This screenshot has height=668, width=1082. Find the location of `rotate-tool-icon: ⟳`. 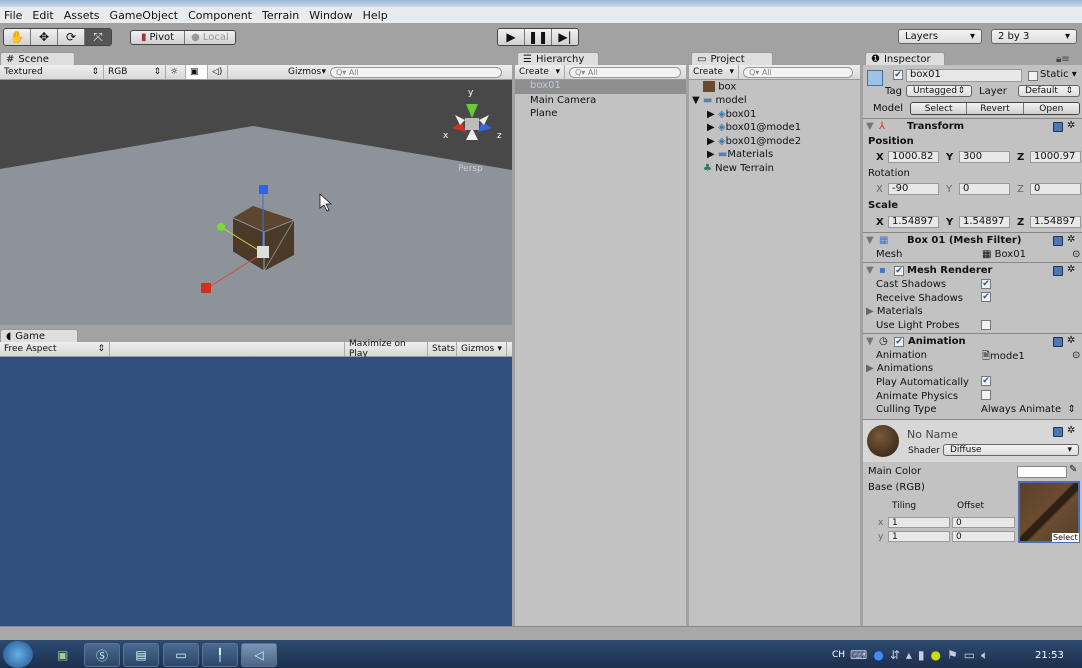

rotate-tool-icon: ⟳ is located at coordinates (71, 37).